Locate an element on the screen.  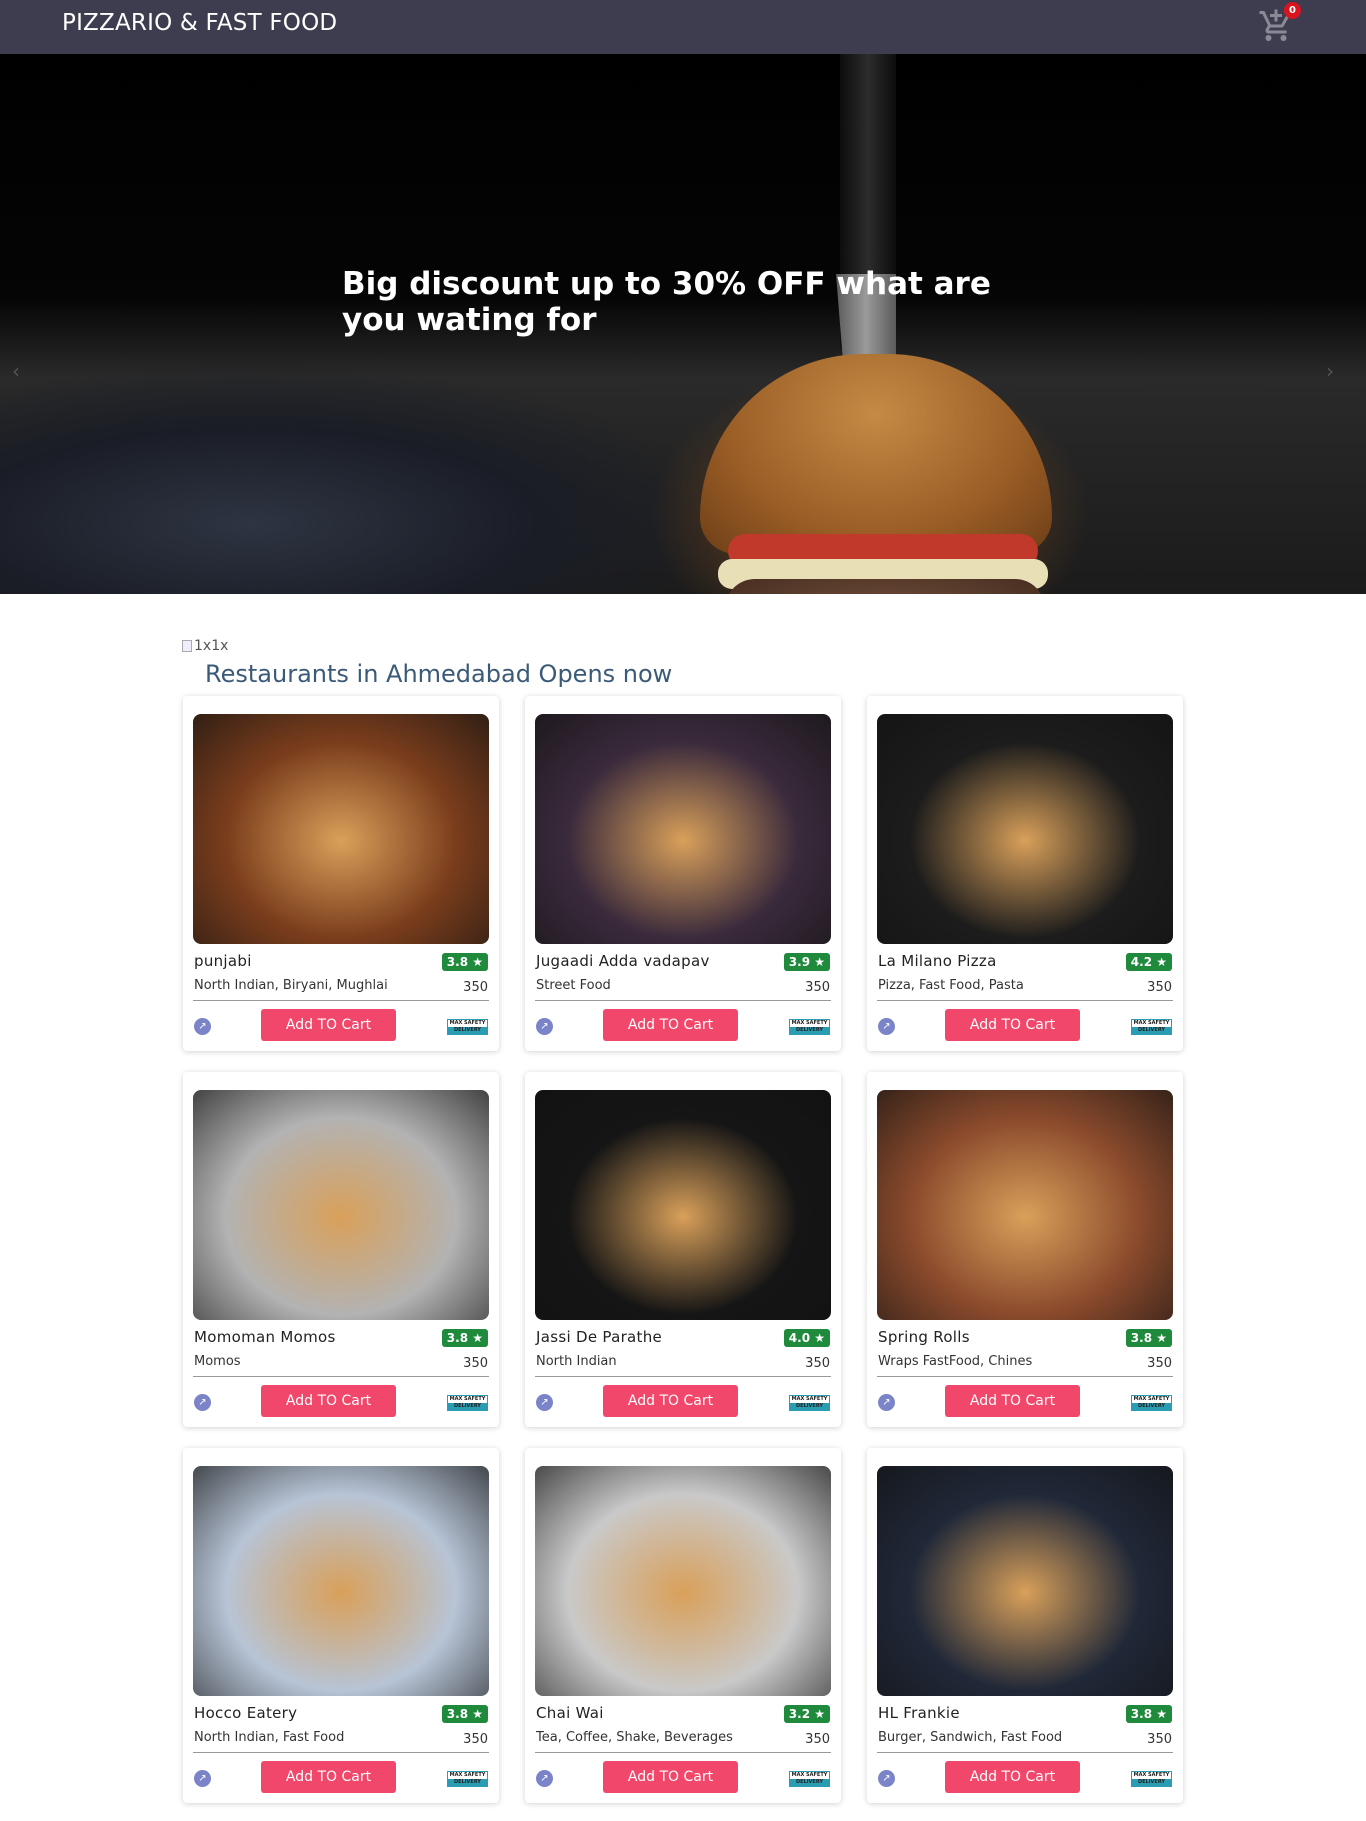
broken-image: 1x1x is located at coordinates (205, 646).